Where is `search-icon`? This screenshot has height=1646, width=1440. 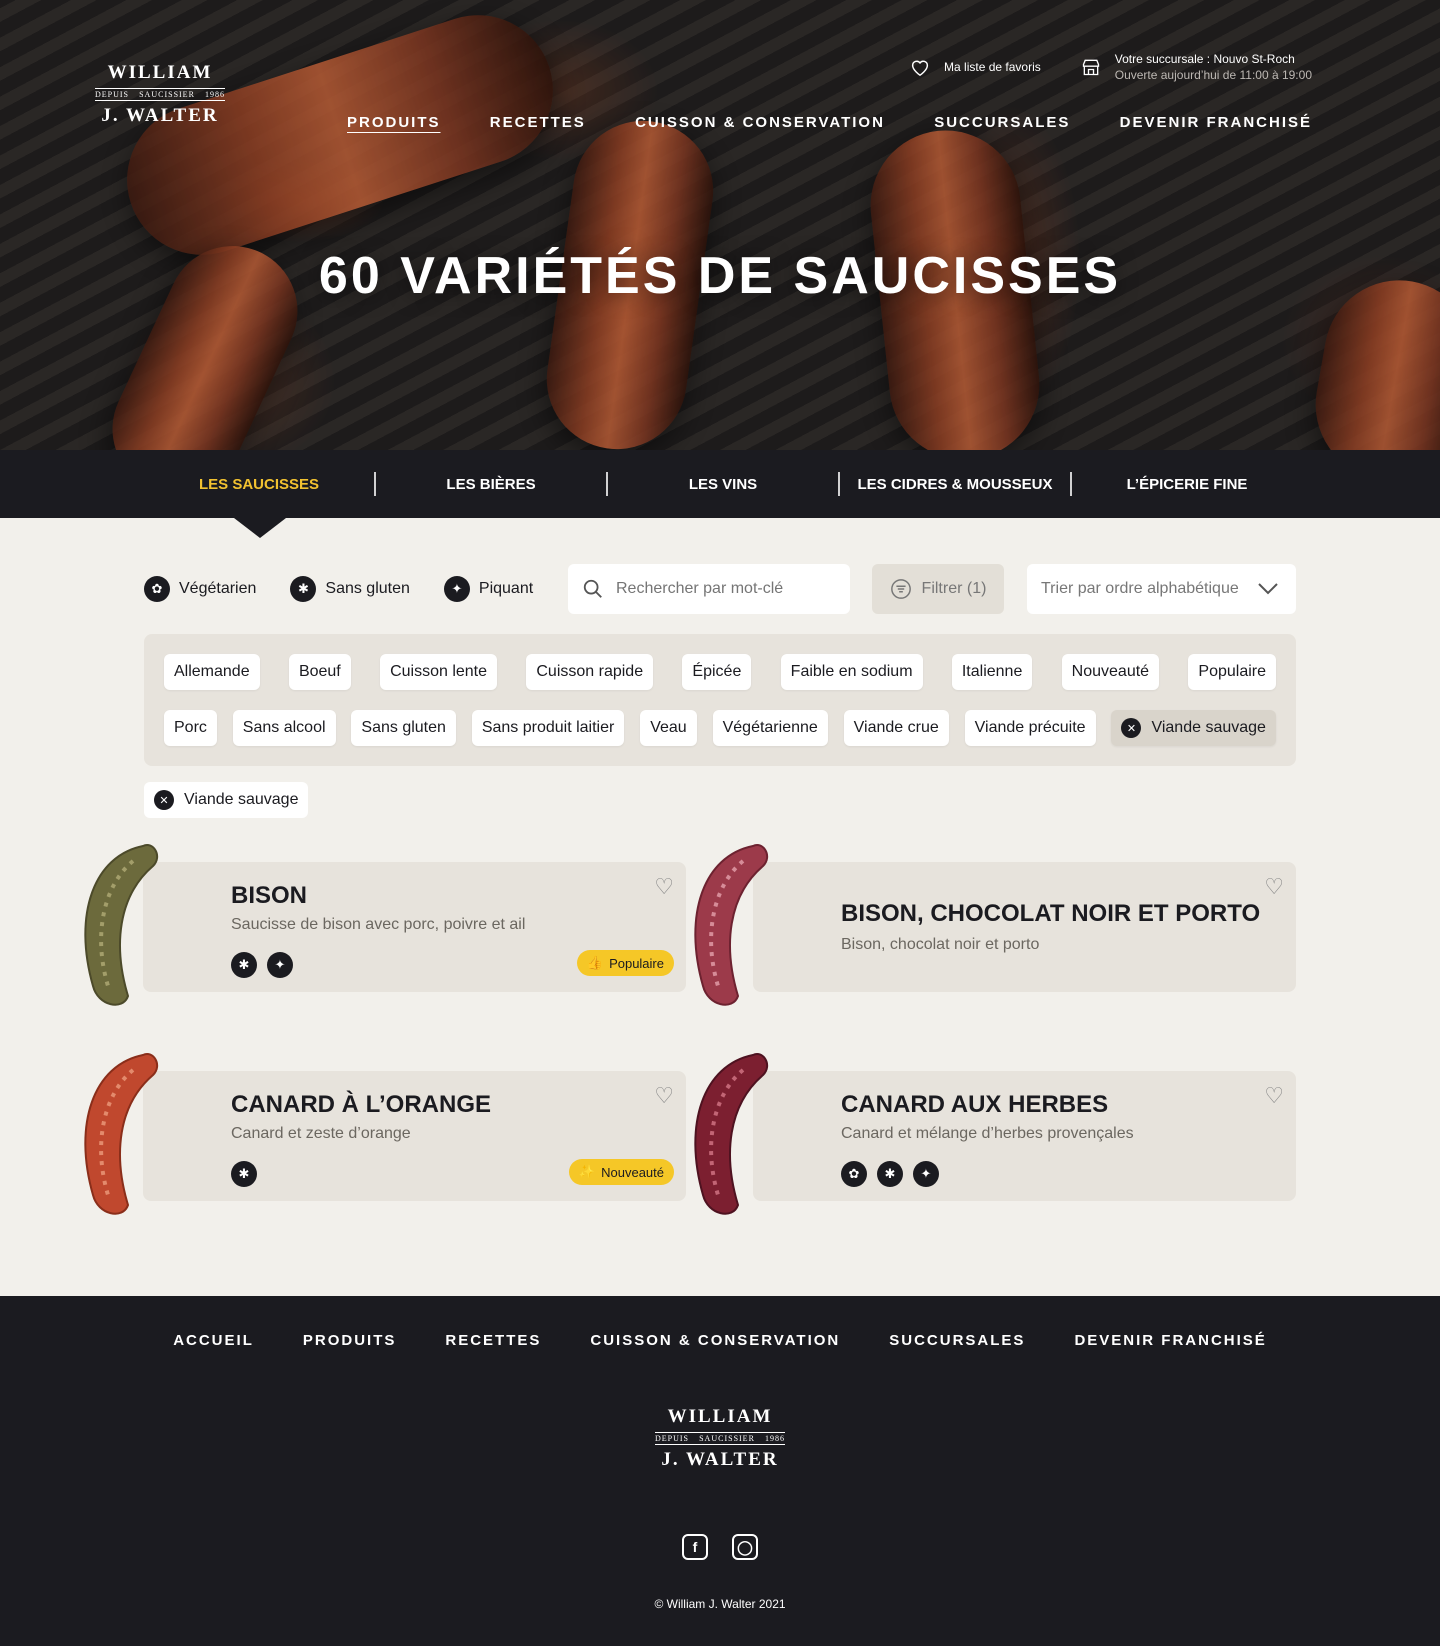 search-icon is located at coordinates (592, 588).